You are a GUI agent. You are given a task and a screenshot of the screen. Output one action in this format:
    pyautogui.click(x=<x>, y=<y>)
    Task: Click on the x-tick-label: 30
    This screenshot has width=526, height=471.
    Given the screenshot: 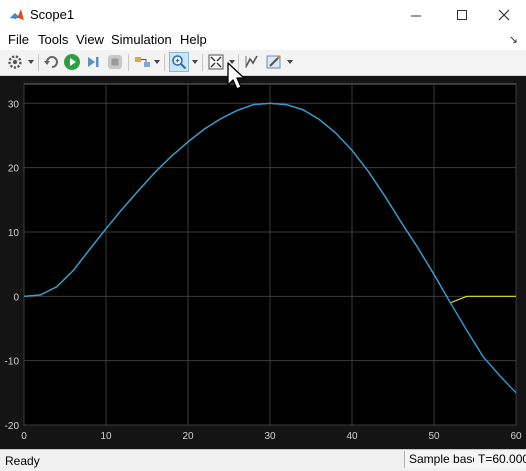 What is the action you would take?
    pyautogui.click(x=270, y=436)
    